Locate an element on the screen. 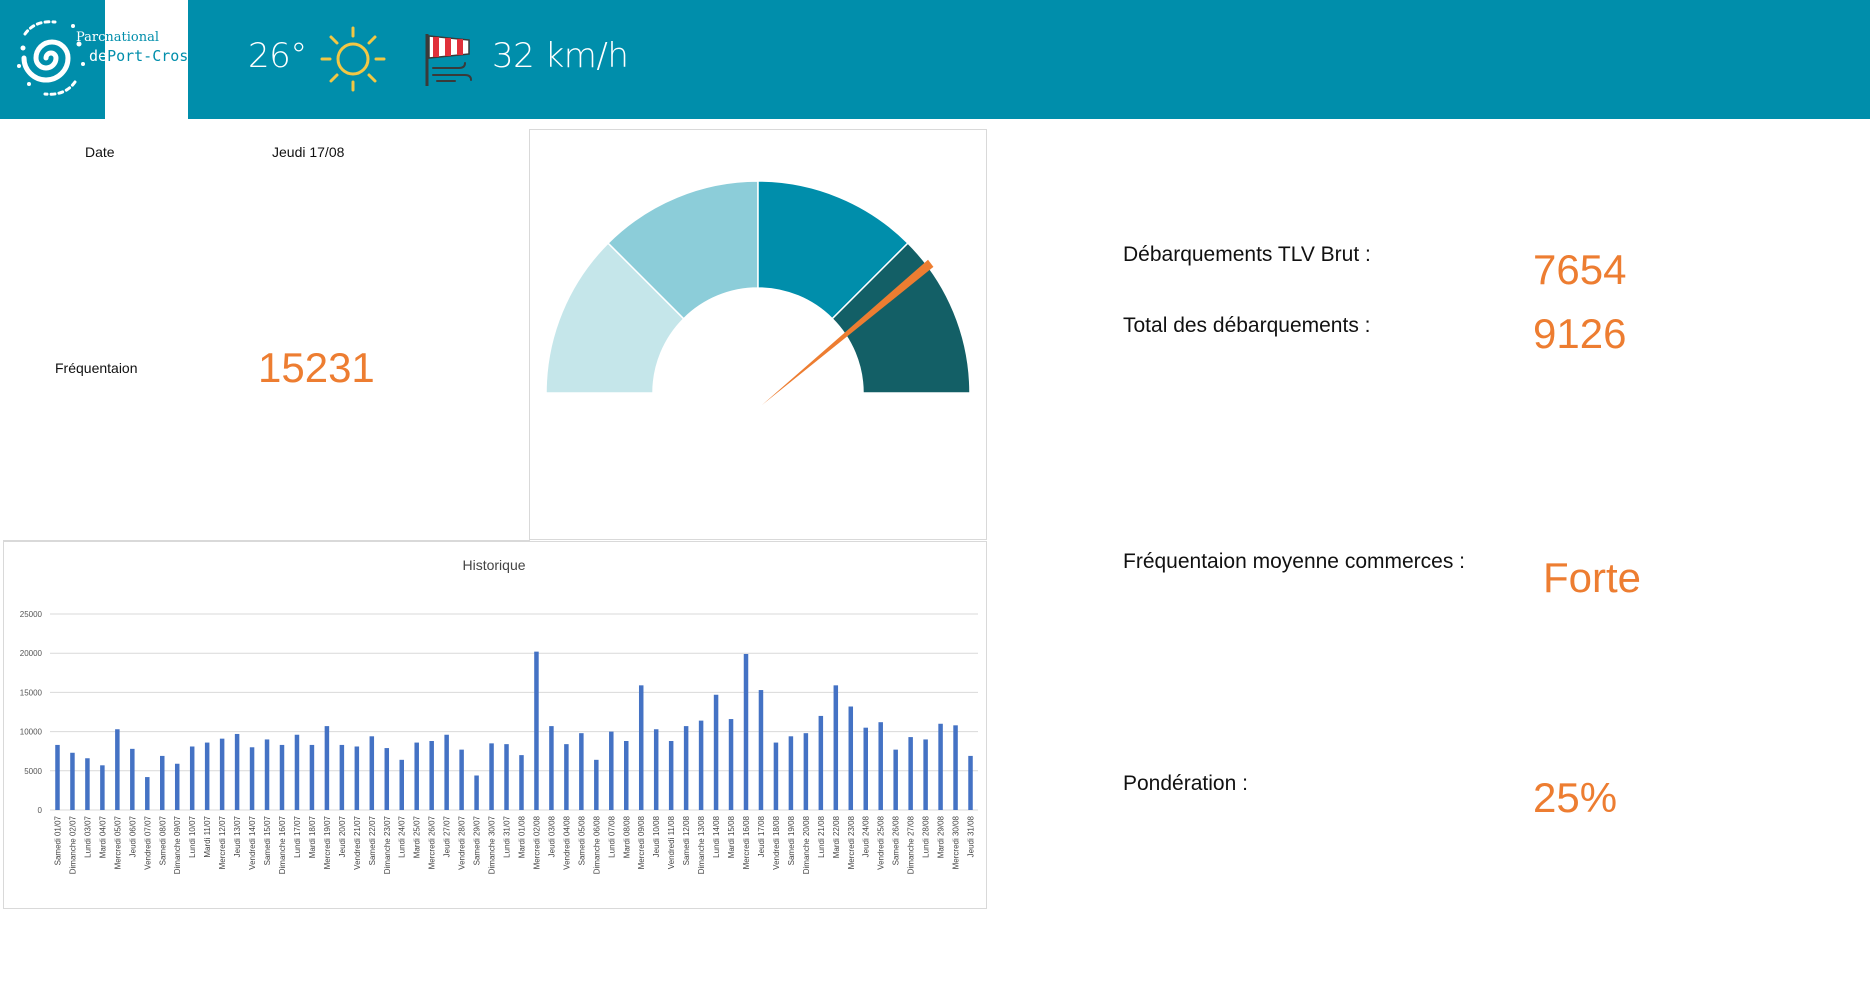  x-tick-label: Lundi 07/08 is located at coordinates (611, 836).